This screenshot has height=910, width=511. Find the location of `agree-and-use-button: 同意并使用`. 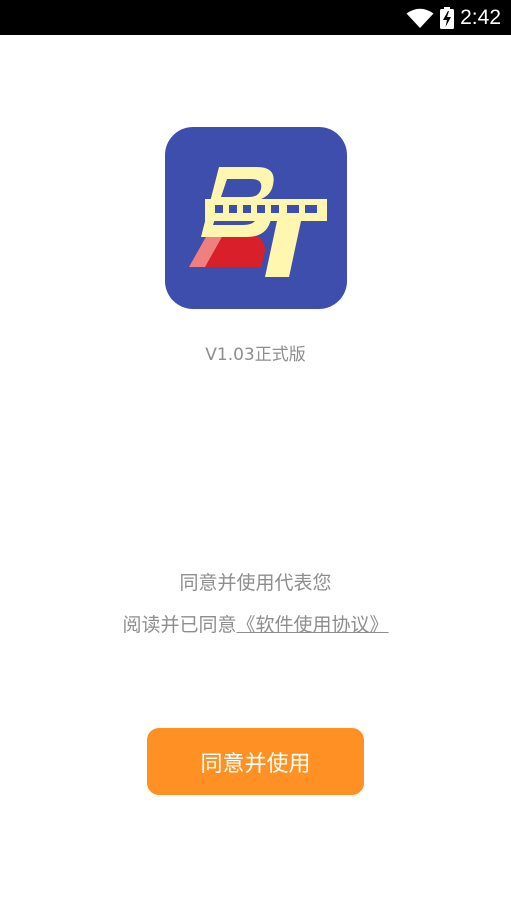

agree-and-use-button: 同意并使用 is located at coordinates (255, 761).